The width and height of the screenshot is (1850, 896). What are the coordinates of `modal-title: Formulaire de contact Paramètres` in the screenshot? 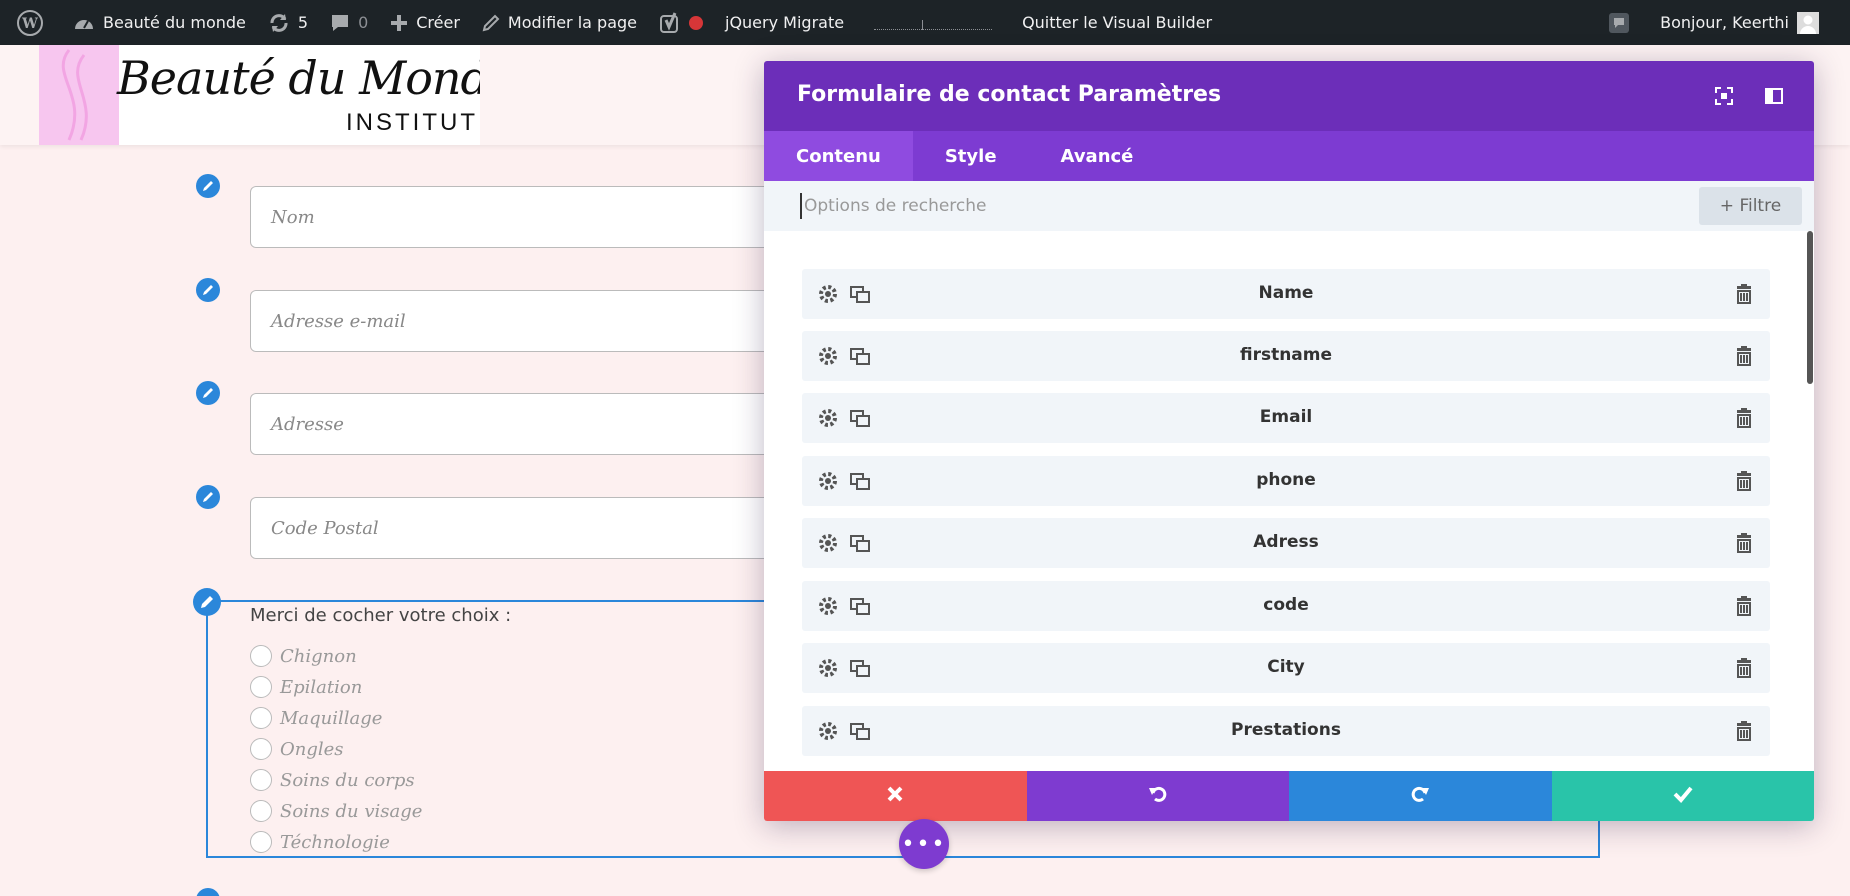 It's located at (1009, 94).